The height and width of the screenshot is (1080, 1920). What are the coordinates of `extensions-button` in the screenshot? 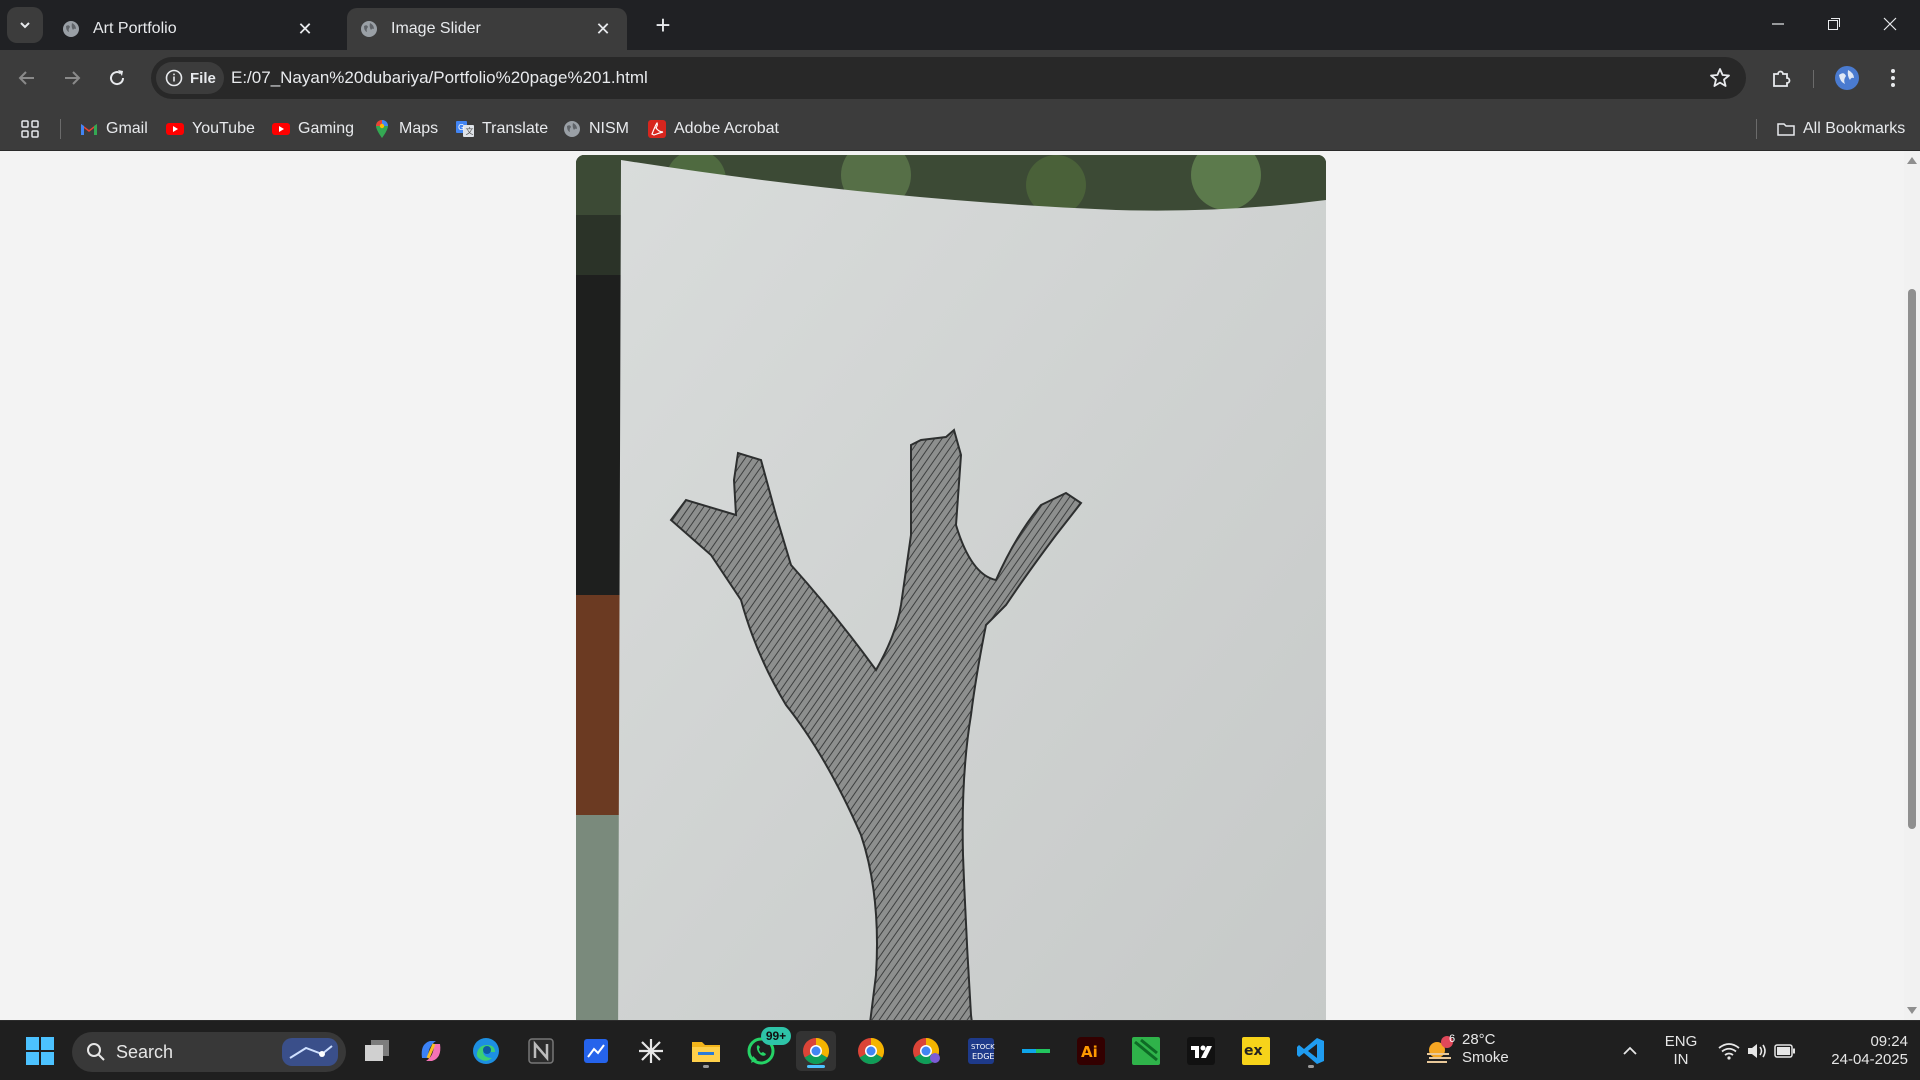 It's located at (1781, 78).